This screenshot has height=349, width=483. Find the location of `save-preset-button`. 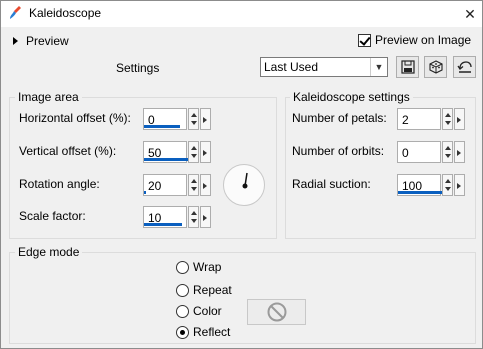

save-preset-button is located at coordinates (407, 67).